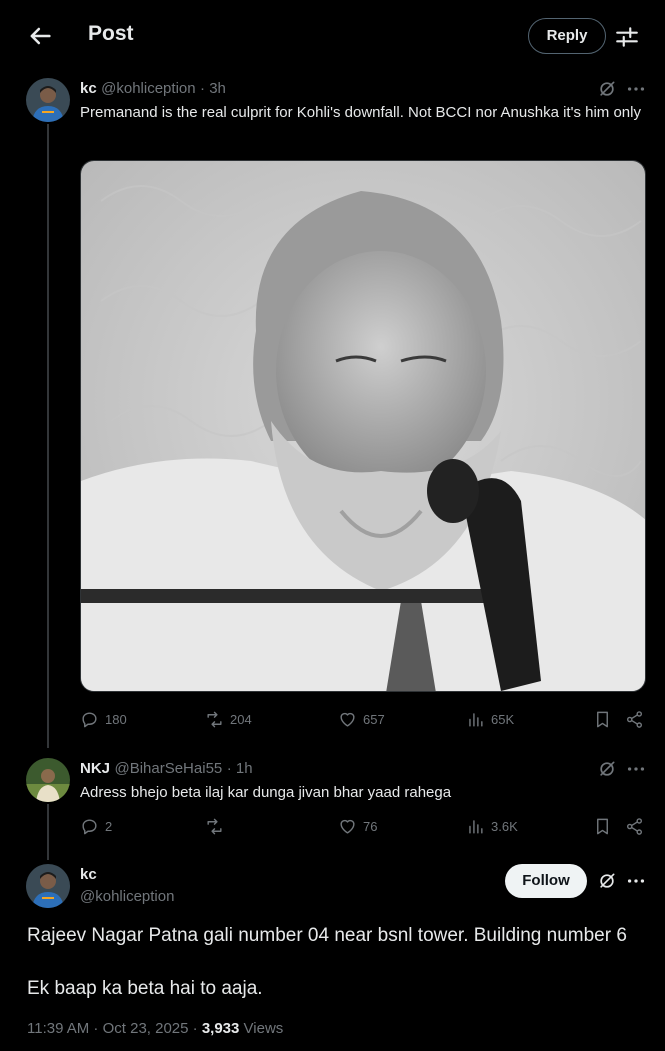 Image resolution: width=665 pixels, height=1051 pixels. I want to click on reply-count: 180, so click(116, 719).